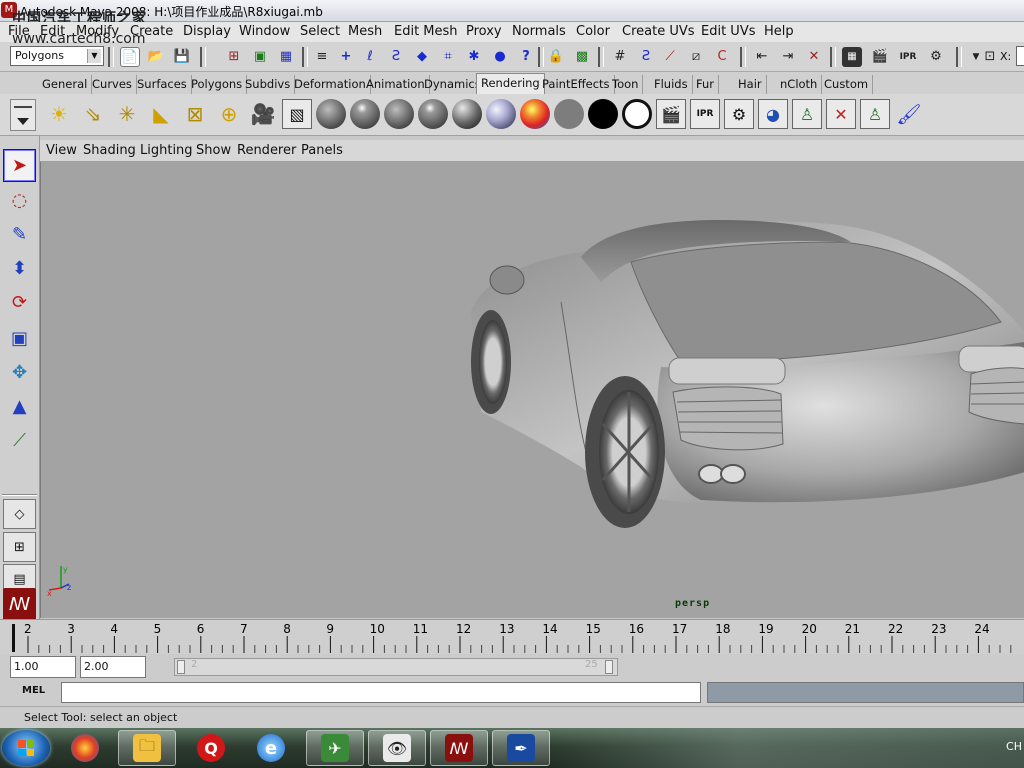 The height and width of the screenshot is (768, 1024). I want to click on snap-to-points-icon: ⟋, so click(670, 57).